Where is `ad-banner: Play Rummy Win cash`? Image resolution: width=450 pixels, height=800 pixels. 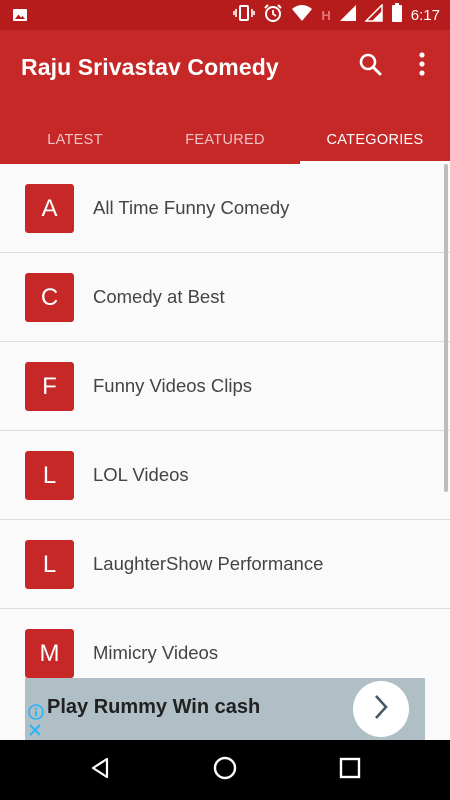
ad-banner: Play Rummy Win cash is located at coordinates (225, 709).